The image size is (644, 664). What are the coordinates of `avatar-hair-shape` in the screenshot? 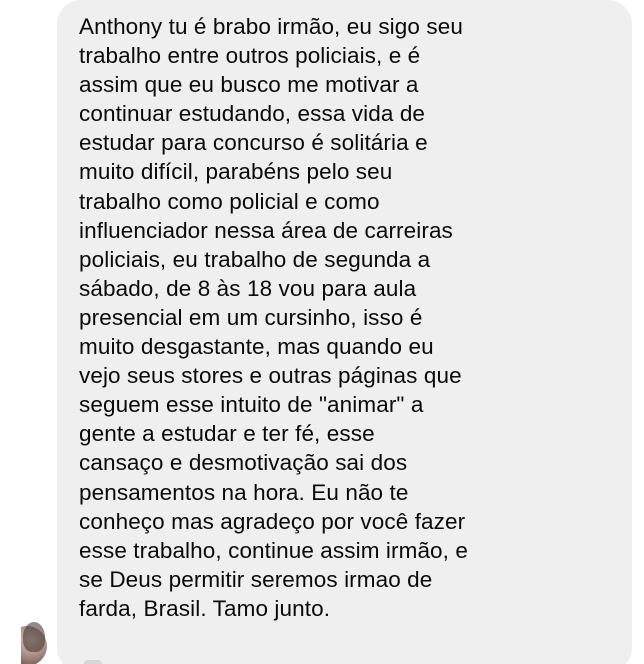 It's located at (34, 637).